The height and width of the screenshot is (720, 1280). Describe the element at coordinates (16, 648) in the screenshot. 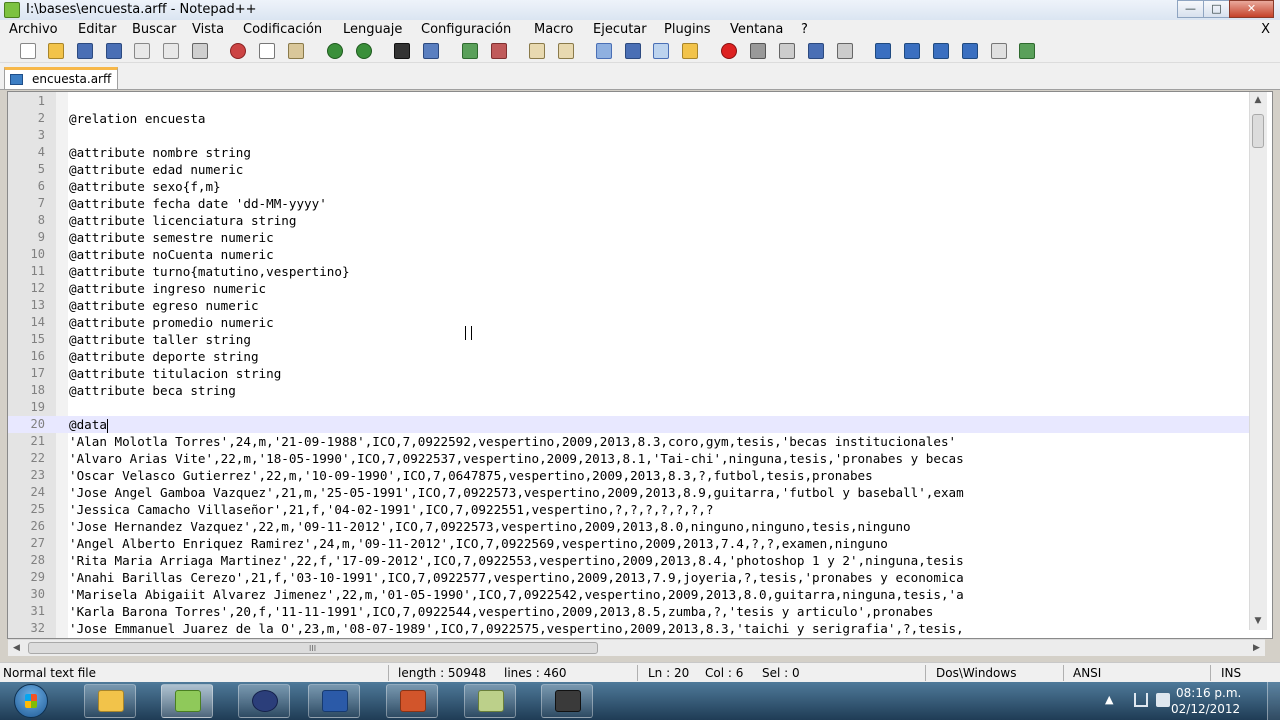

I see `scroll-left-icon: ◀` at that location.